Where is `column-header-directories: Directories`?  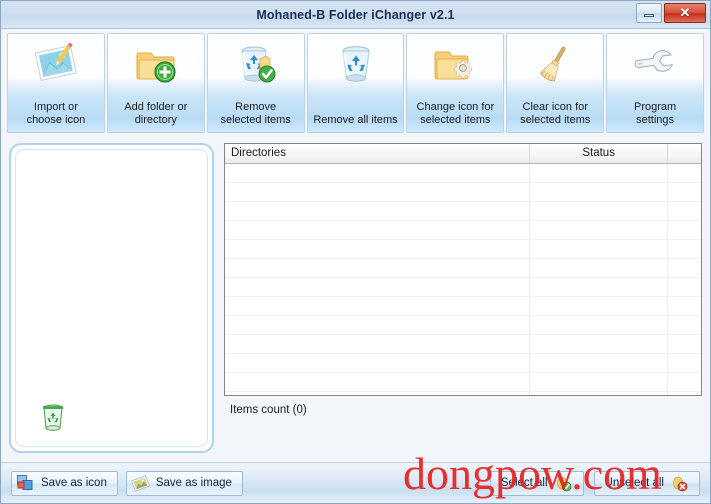
column-header-directories: Directories is located at coordinates (378, 154).